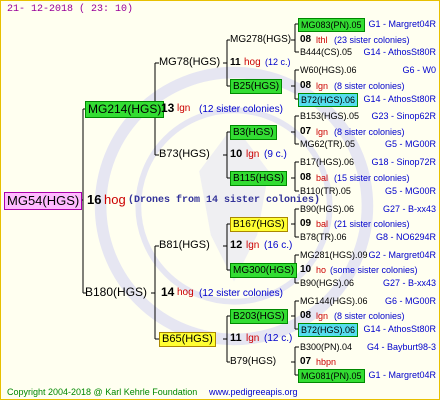 The height and width of the screenshot is (400, 440). Describe the element at coordinates (374, 270) in the screenshot. I see `pair-sister-note: (some sister colonies)` at that location.